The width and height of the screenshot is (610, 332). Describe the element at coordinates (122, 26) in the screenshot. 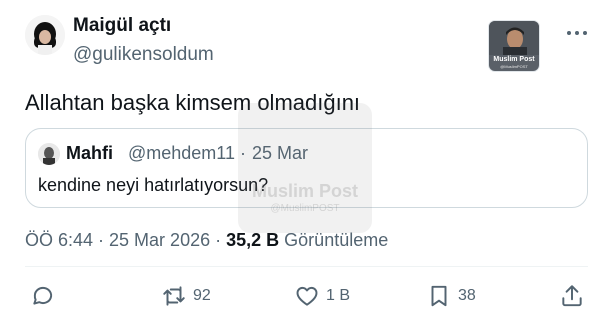

I see `author-name: Maigül açtı` at that location.